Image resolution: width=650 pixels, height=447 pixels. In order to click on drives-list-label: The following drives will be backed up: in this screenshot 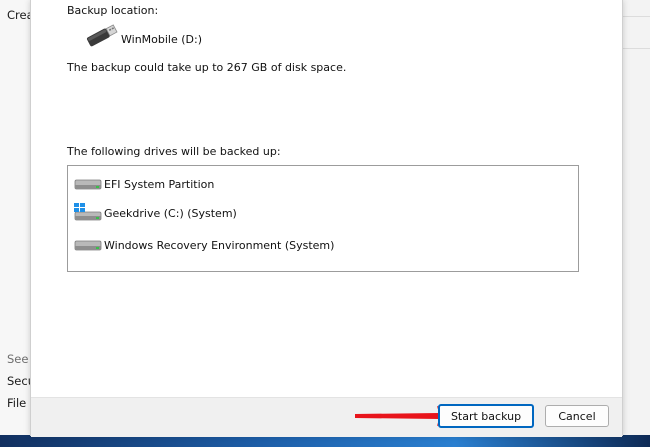, I will do `click(174, 151)`.